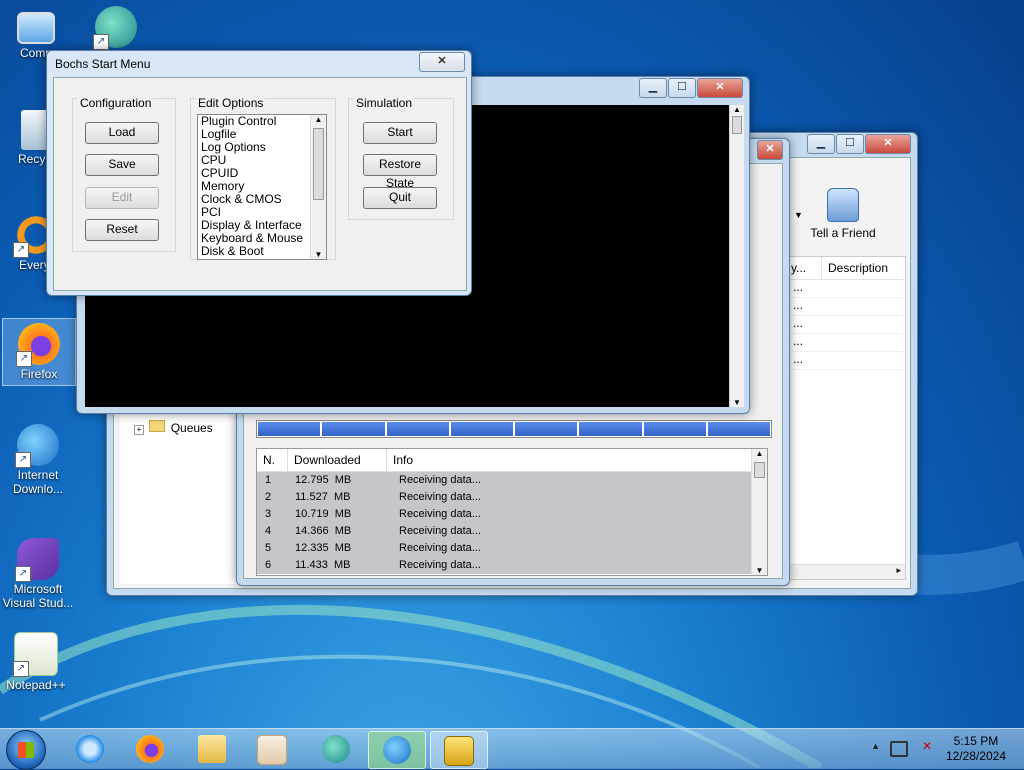  What do you see at coordinates (150, 749) in the screenshot?
I see `taskbar-firefox` at bounding box center [150, 749].